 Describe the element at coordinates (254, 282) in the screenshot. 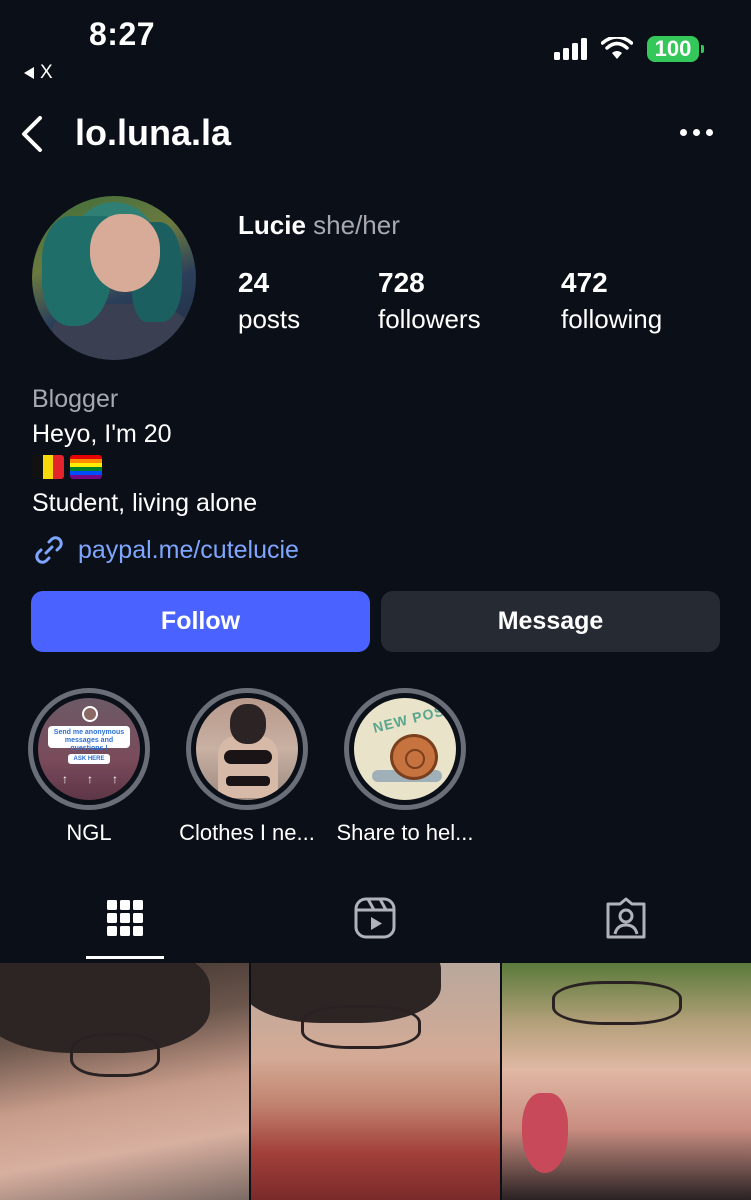

I see `stat-posts-value: 24` at that location.